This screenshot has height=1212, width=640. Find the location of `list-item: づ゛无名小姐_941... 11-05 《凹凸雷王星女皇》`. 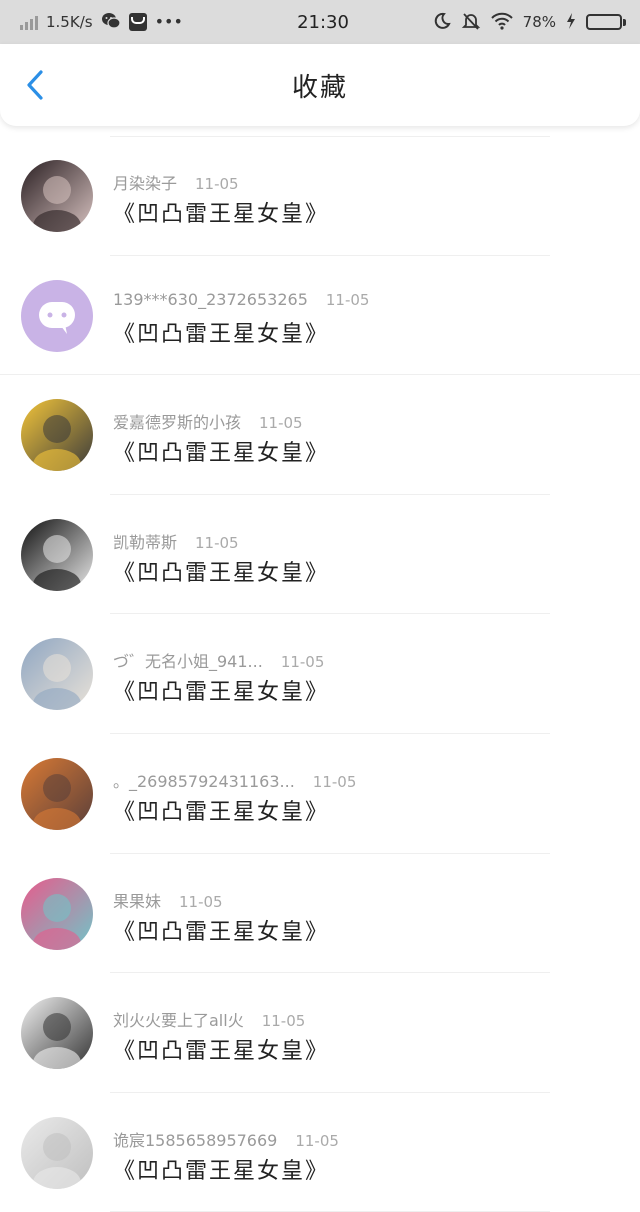

list-item: づ゛无名小姐_941... 11-05 《凹凸雷王星女皇》 is located at coordinates (320, 674).